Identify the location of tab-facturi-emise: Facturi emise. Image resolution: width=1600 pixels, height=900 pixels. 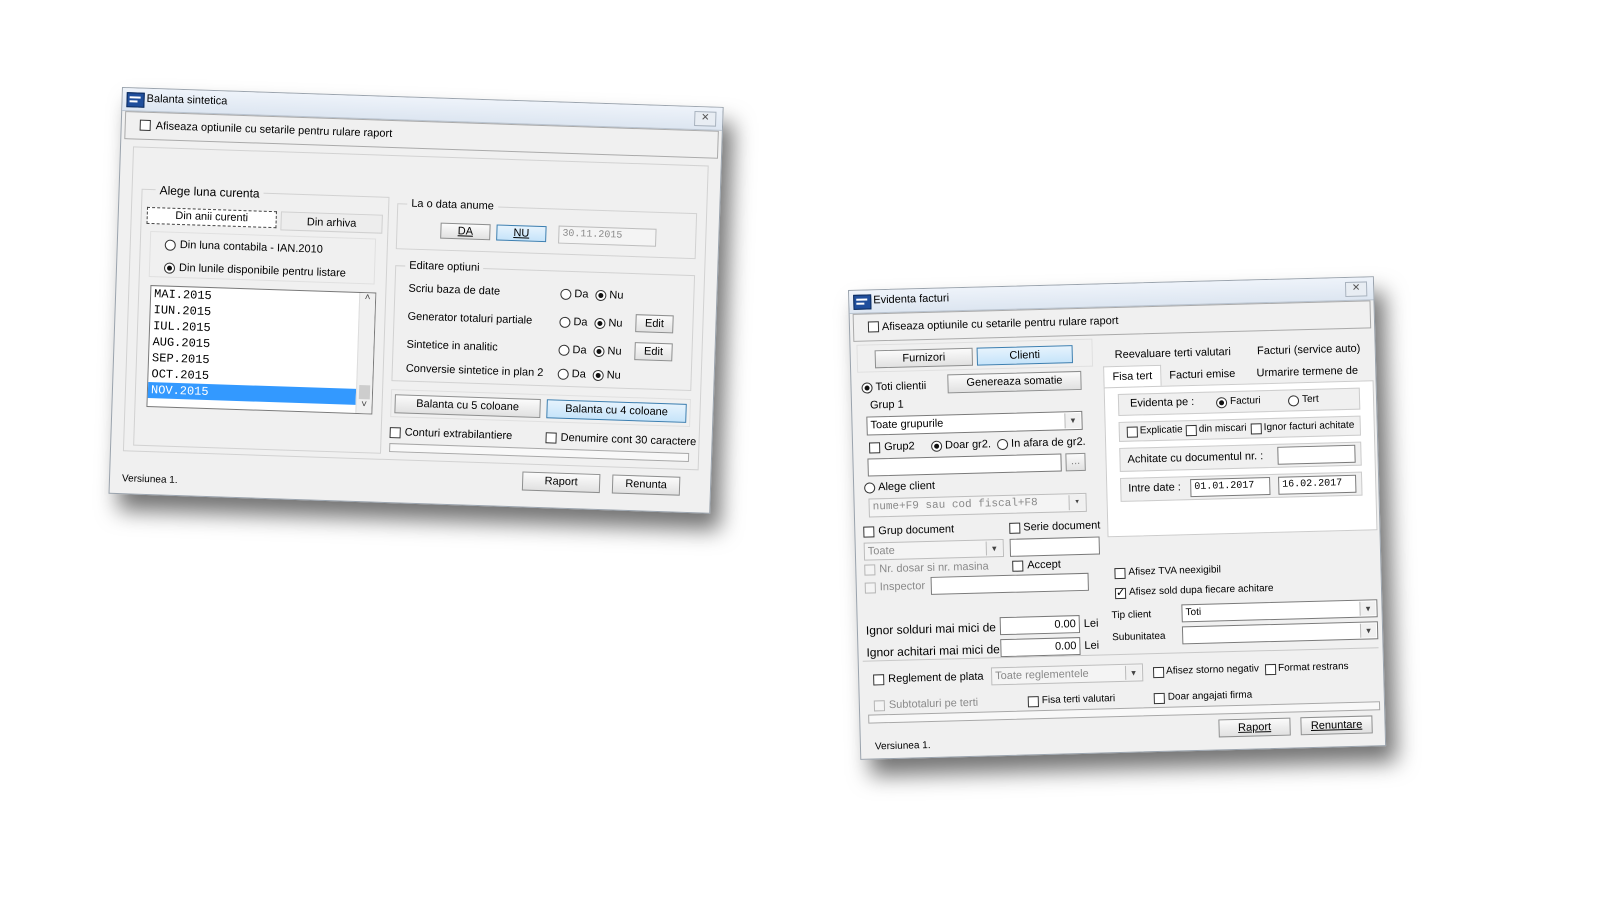
(1202, 375).